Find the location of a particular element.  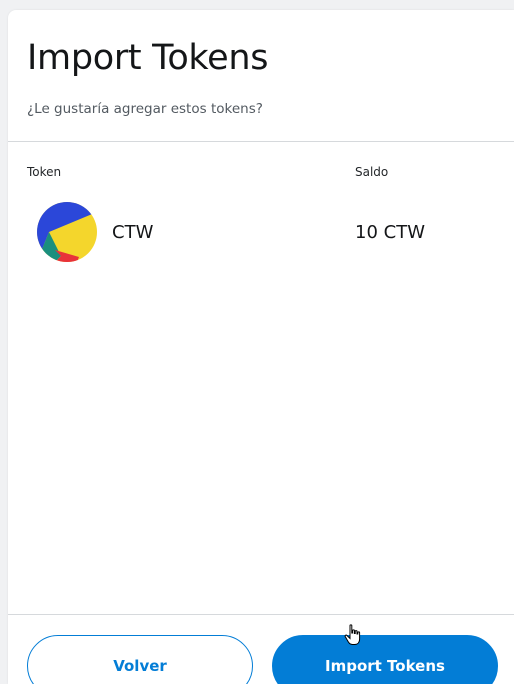

back-button: Volver is located at coordinates (140, 659).